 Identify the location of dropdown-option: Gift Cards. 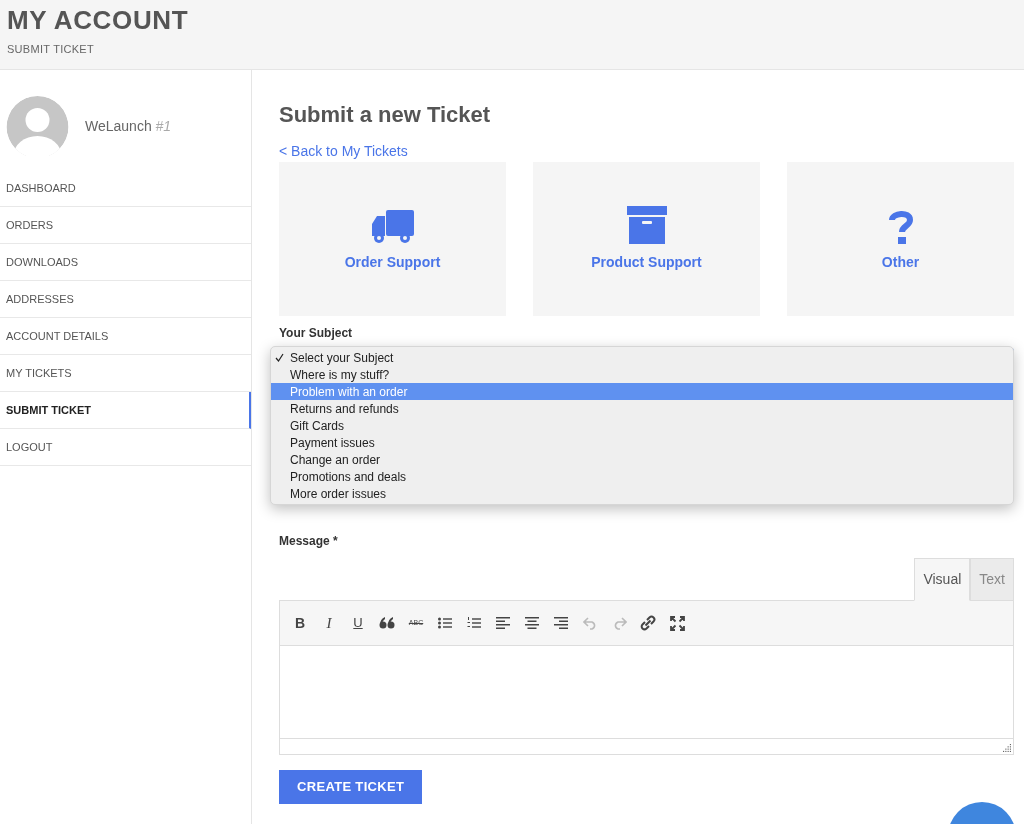
(642, 425).